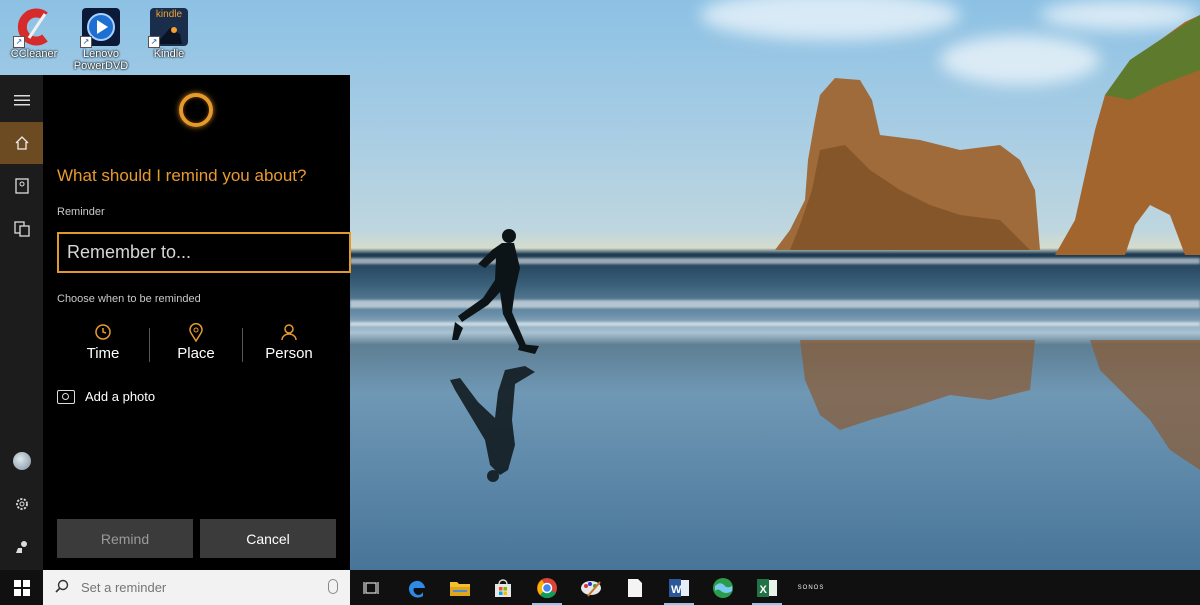  I want to click on sonos-label: SONOS, so click(811, 587).